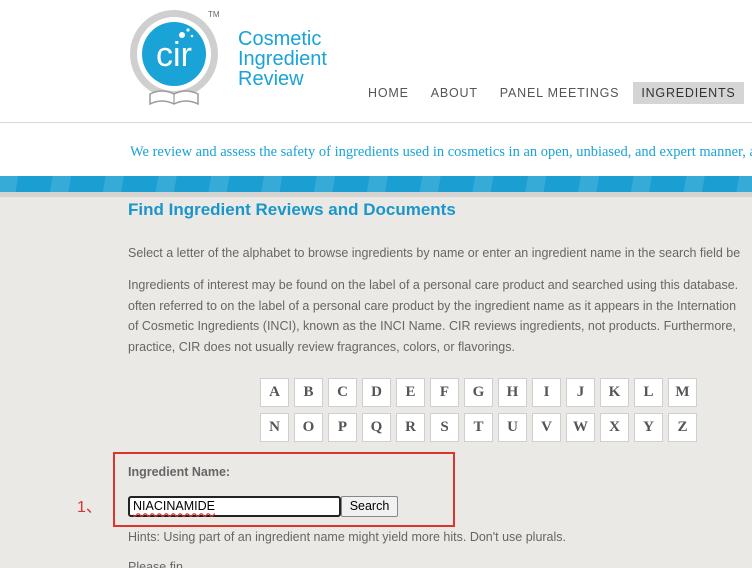 The image size is (752, 568). Describe the element at coordinates (342, 392) in the screenshot. I see `letter-button-c: C` at that location.